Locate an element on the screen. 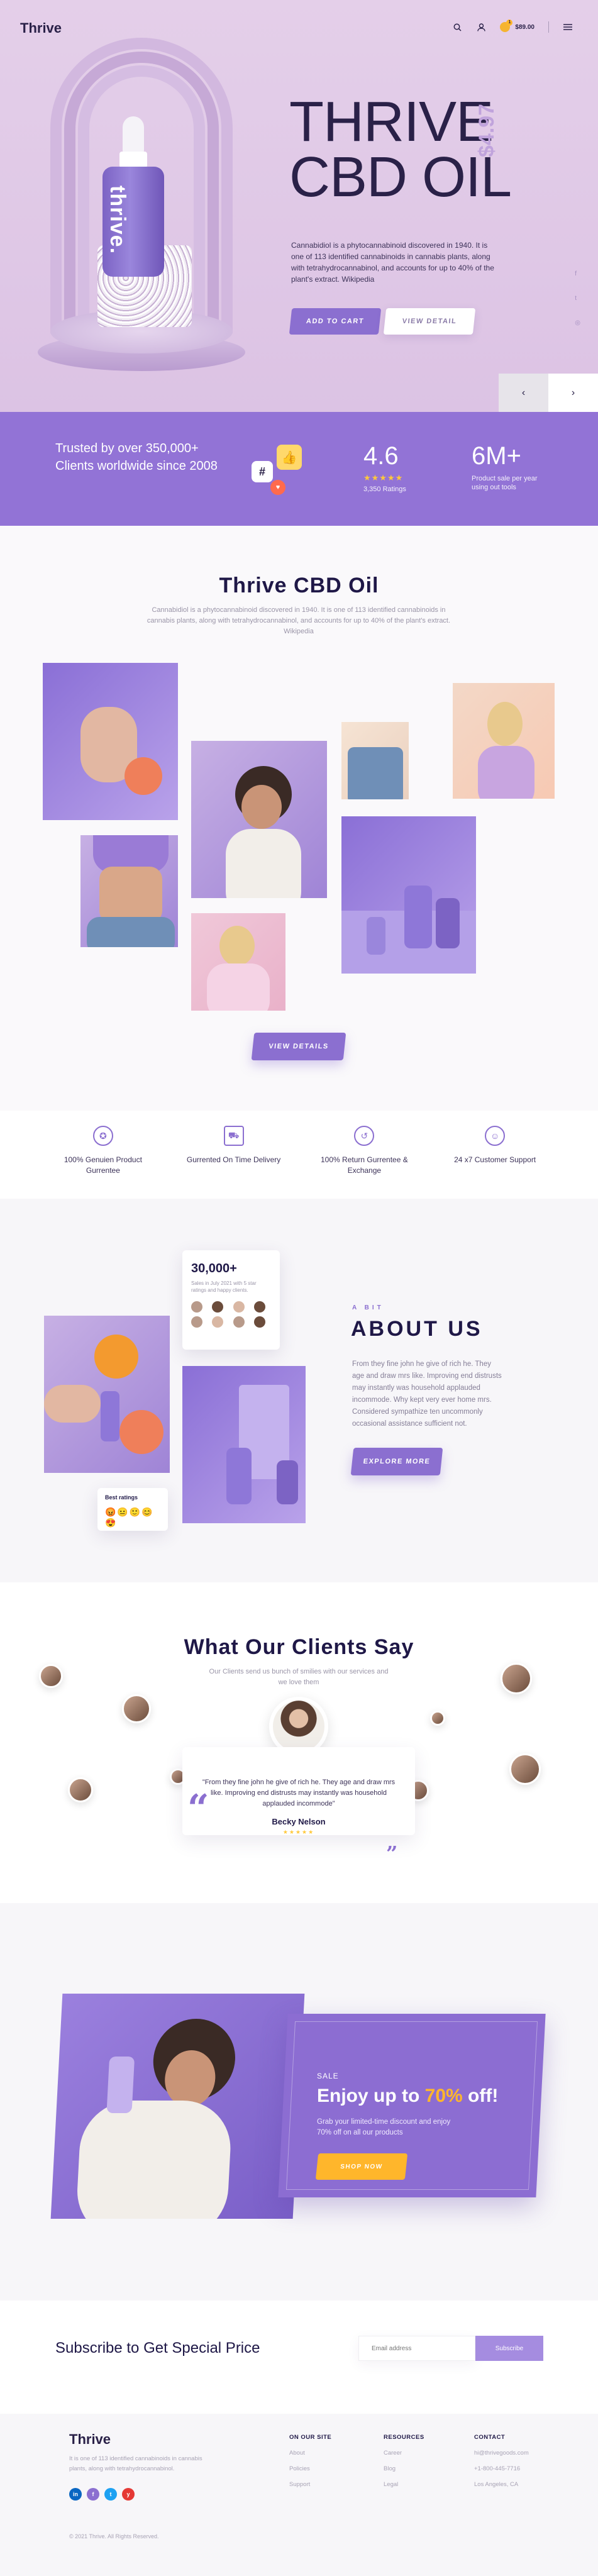 This screenshot has height=2576, width=598. view-detail-button: VIEW DETAIL is located at coordinates (429, 321).